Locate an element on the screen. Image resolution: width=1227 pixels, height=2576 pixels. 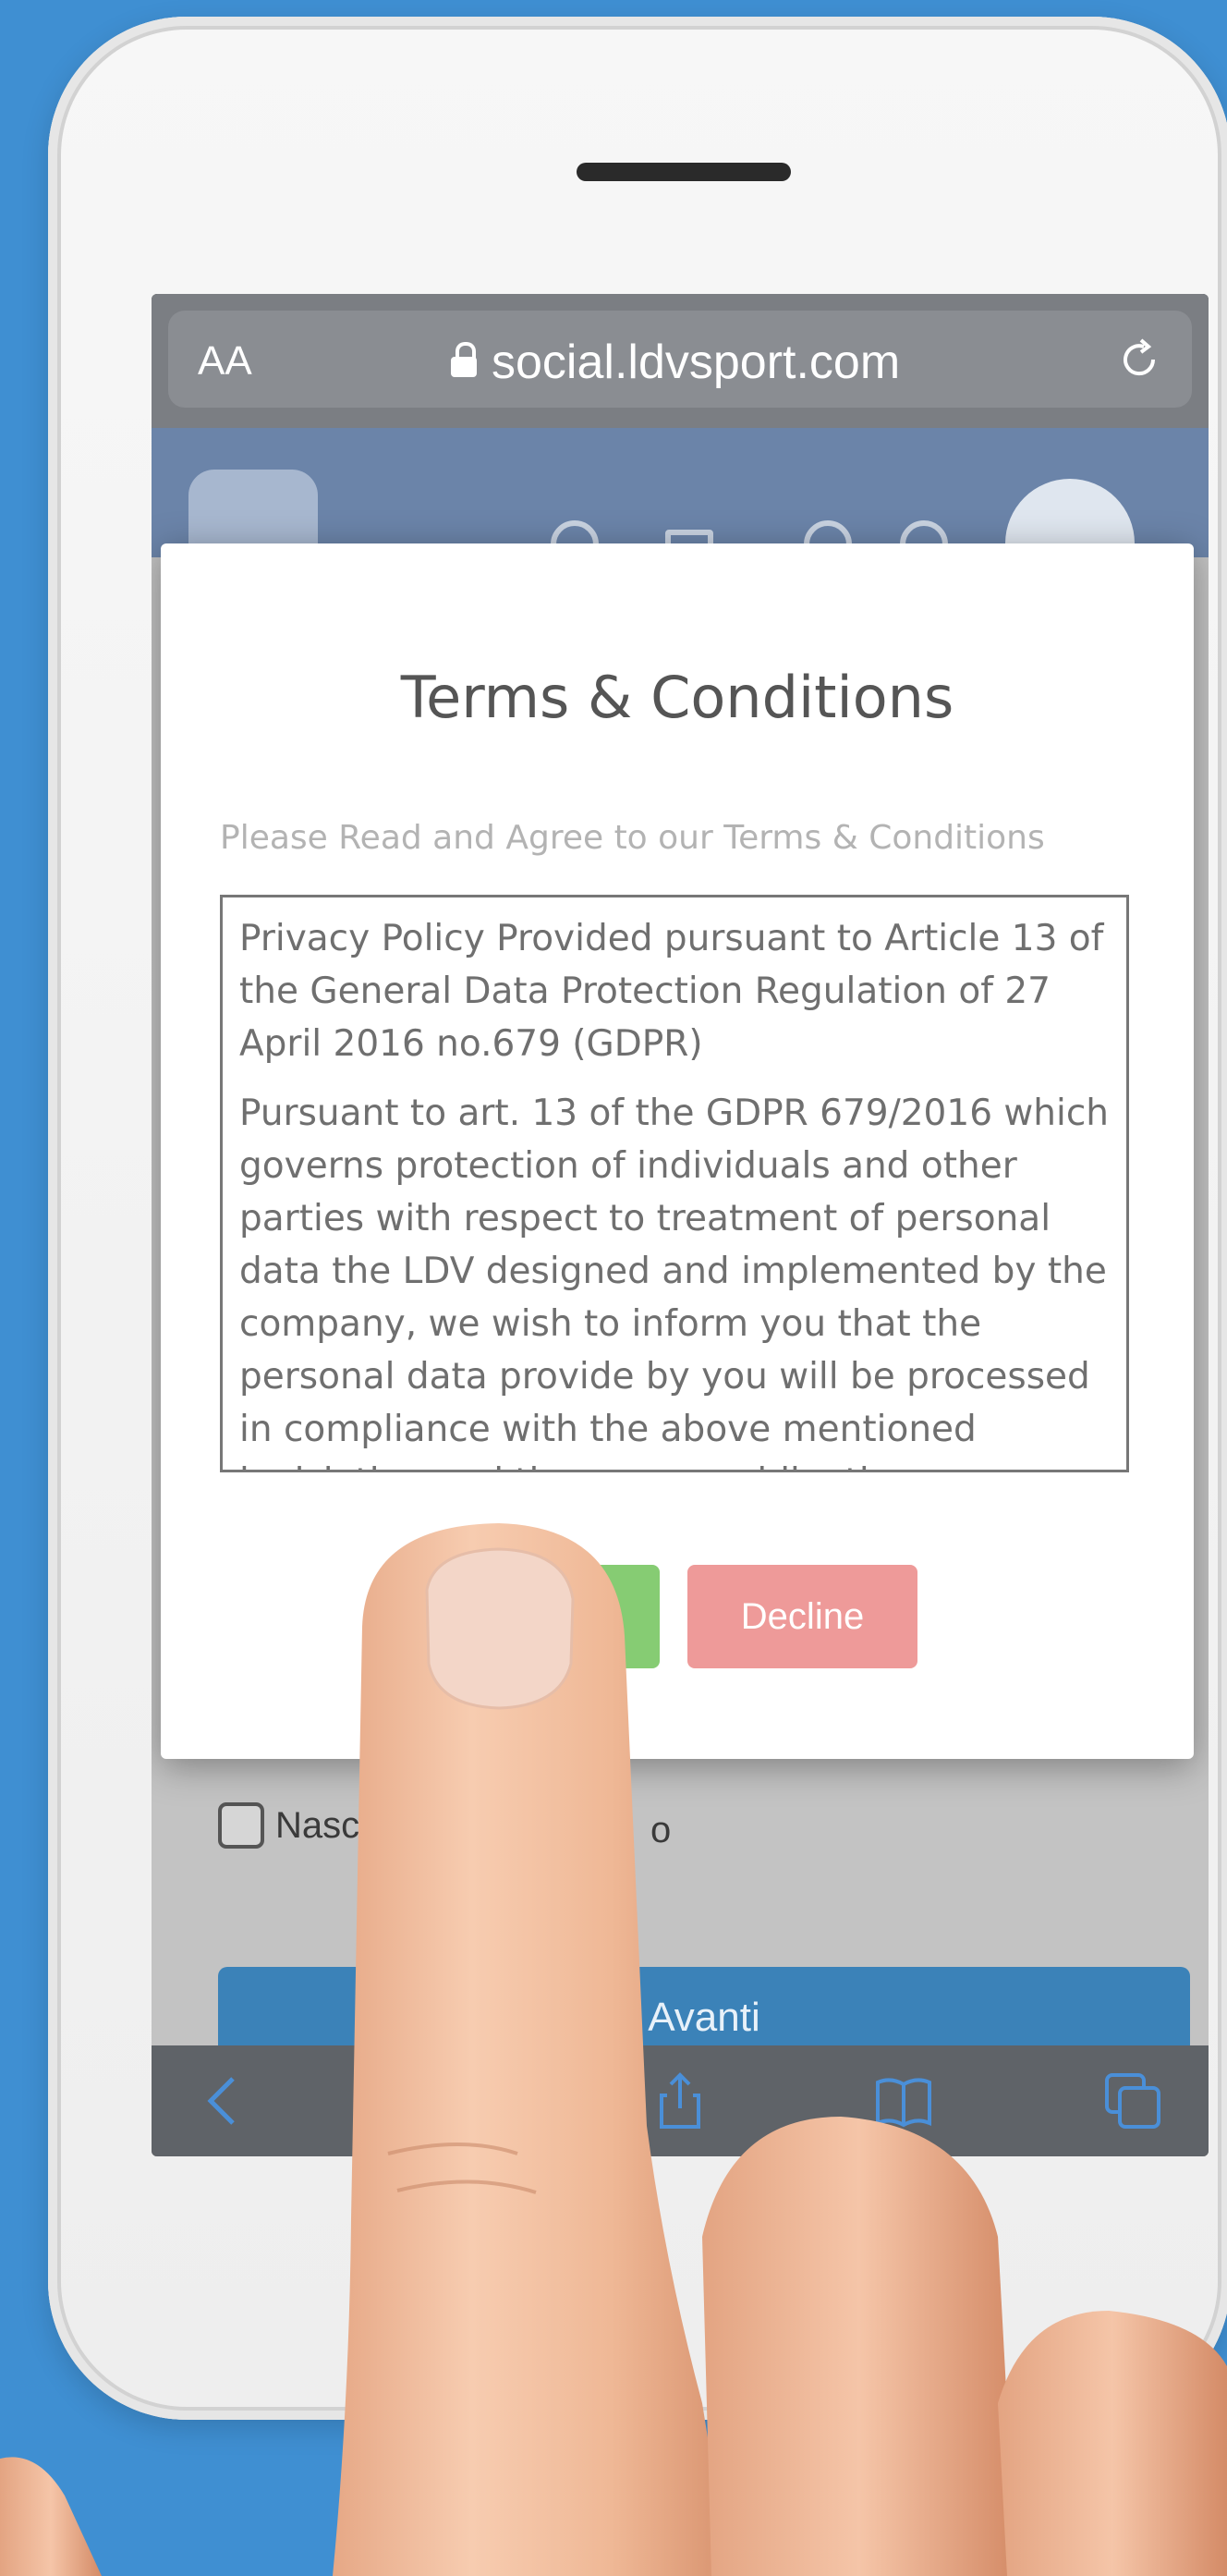
bookmarks-icon is located at coordinates (904, 2100).